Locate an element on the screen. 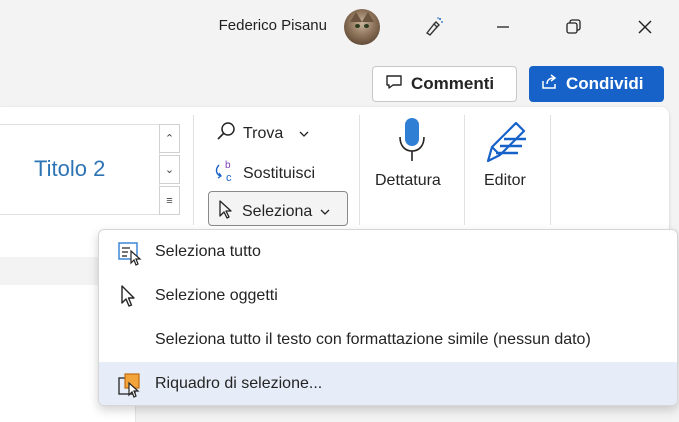 The height and width of the screenshot is (422, 679). close-icon is located at coordinates (645, 27).